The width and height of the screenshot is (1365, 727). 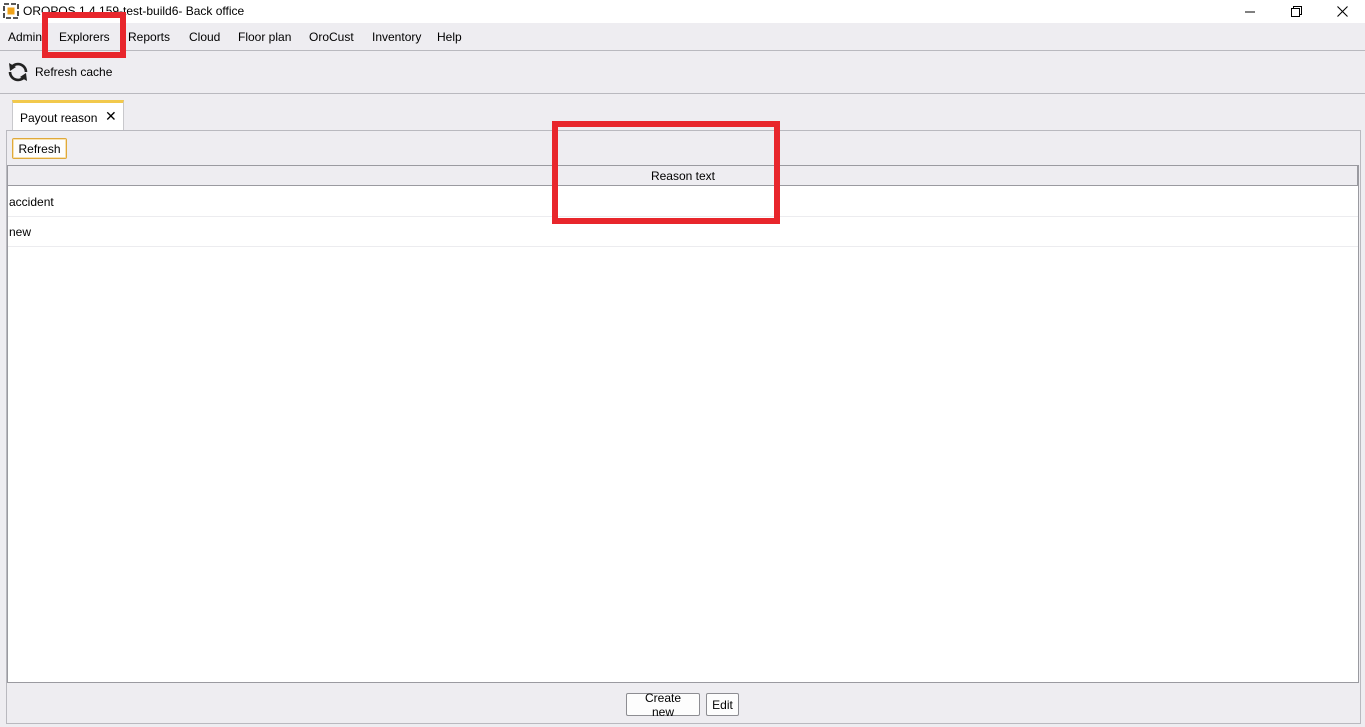 I want to click on refresh-button: Refresh, so click(x=39, y=148).